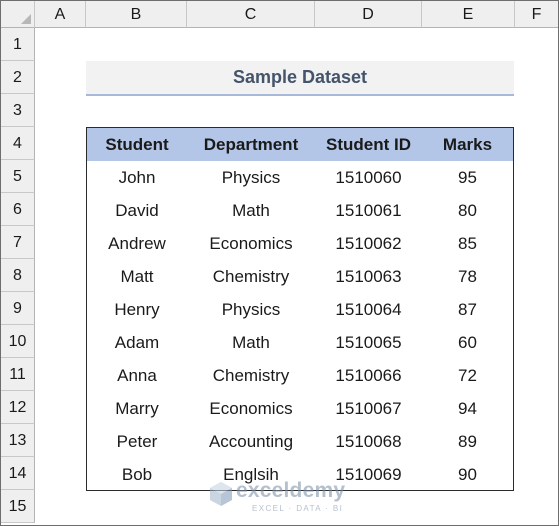 The height and width of the screenshot is (526, 559). I want to click on watermark-tagline: EXCEL · DATA · BI, so click(298, 508).